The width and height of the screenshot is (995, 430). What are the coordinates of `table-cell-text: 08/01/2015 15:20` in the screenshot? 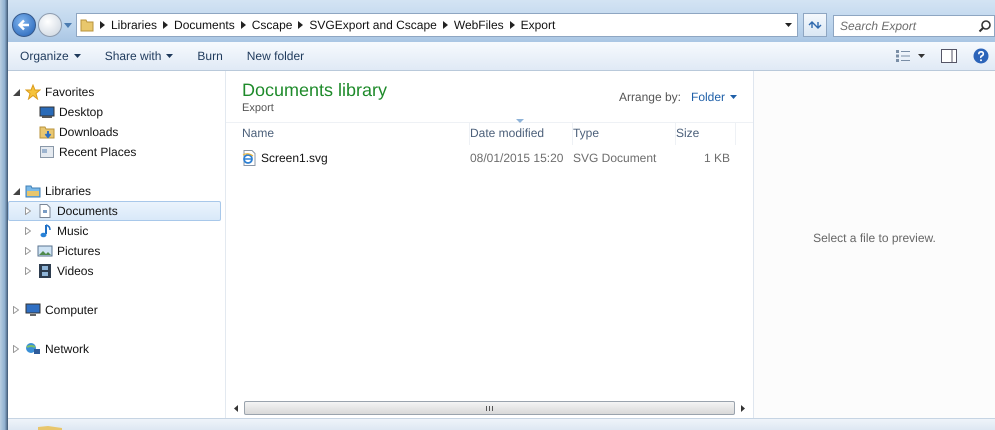 It's located at (517, 158).